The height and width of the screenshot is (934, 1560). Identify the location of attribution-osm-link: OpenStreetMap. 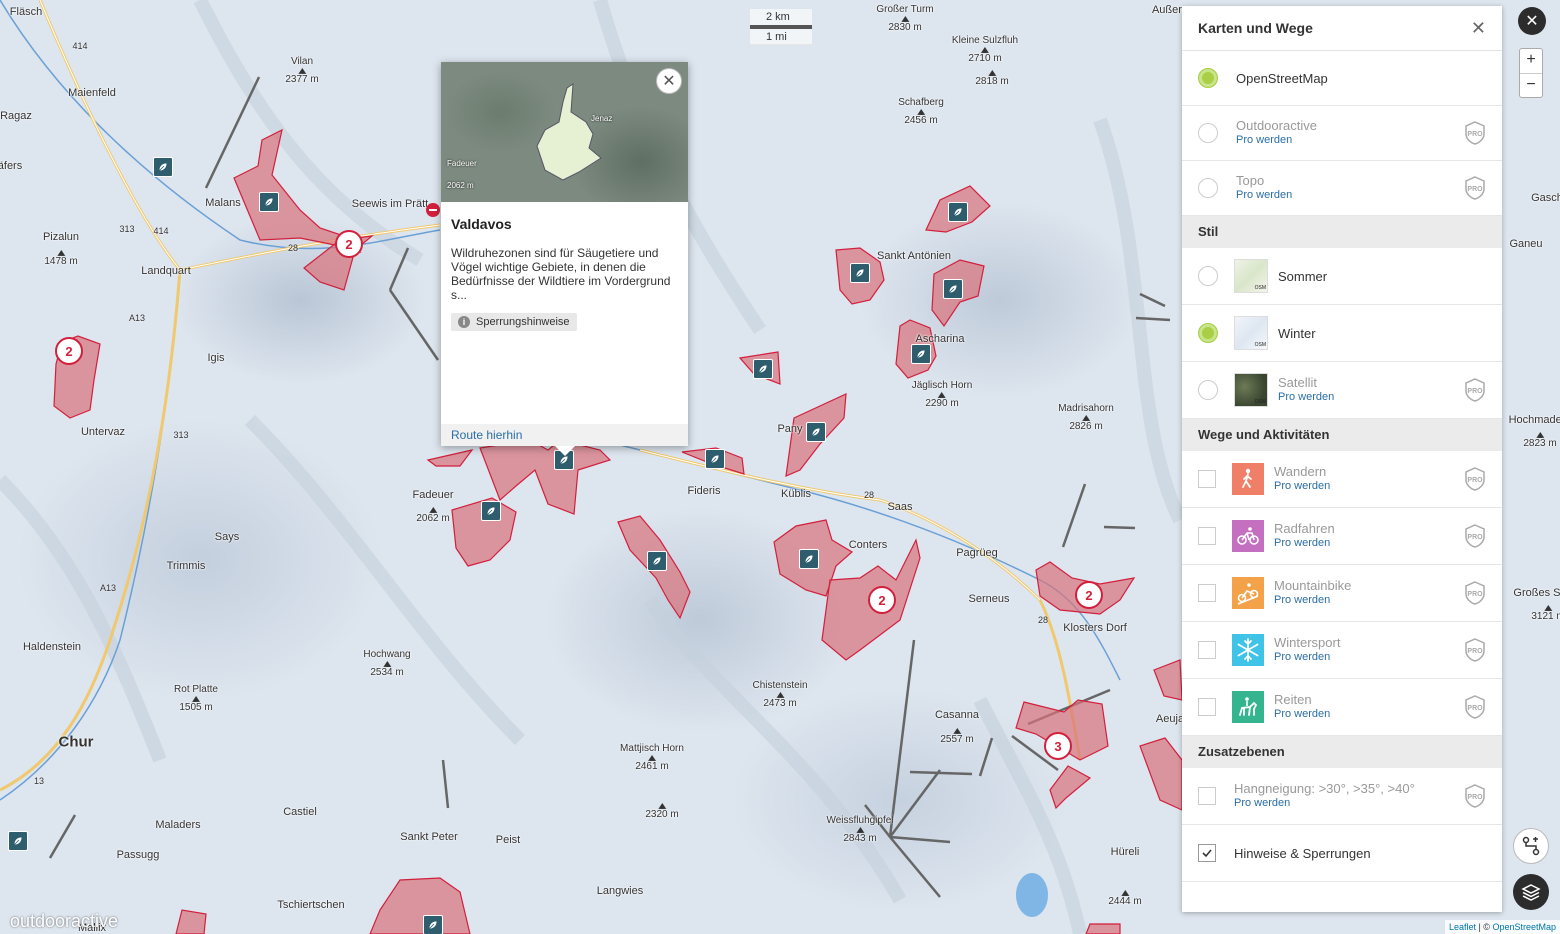
(1524, 927).